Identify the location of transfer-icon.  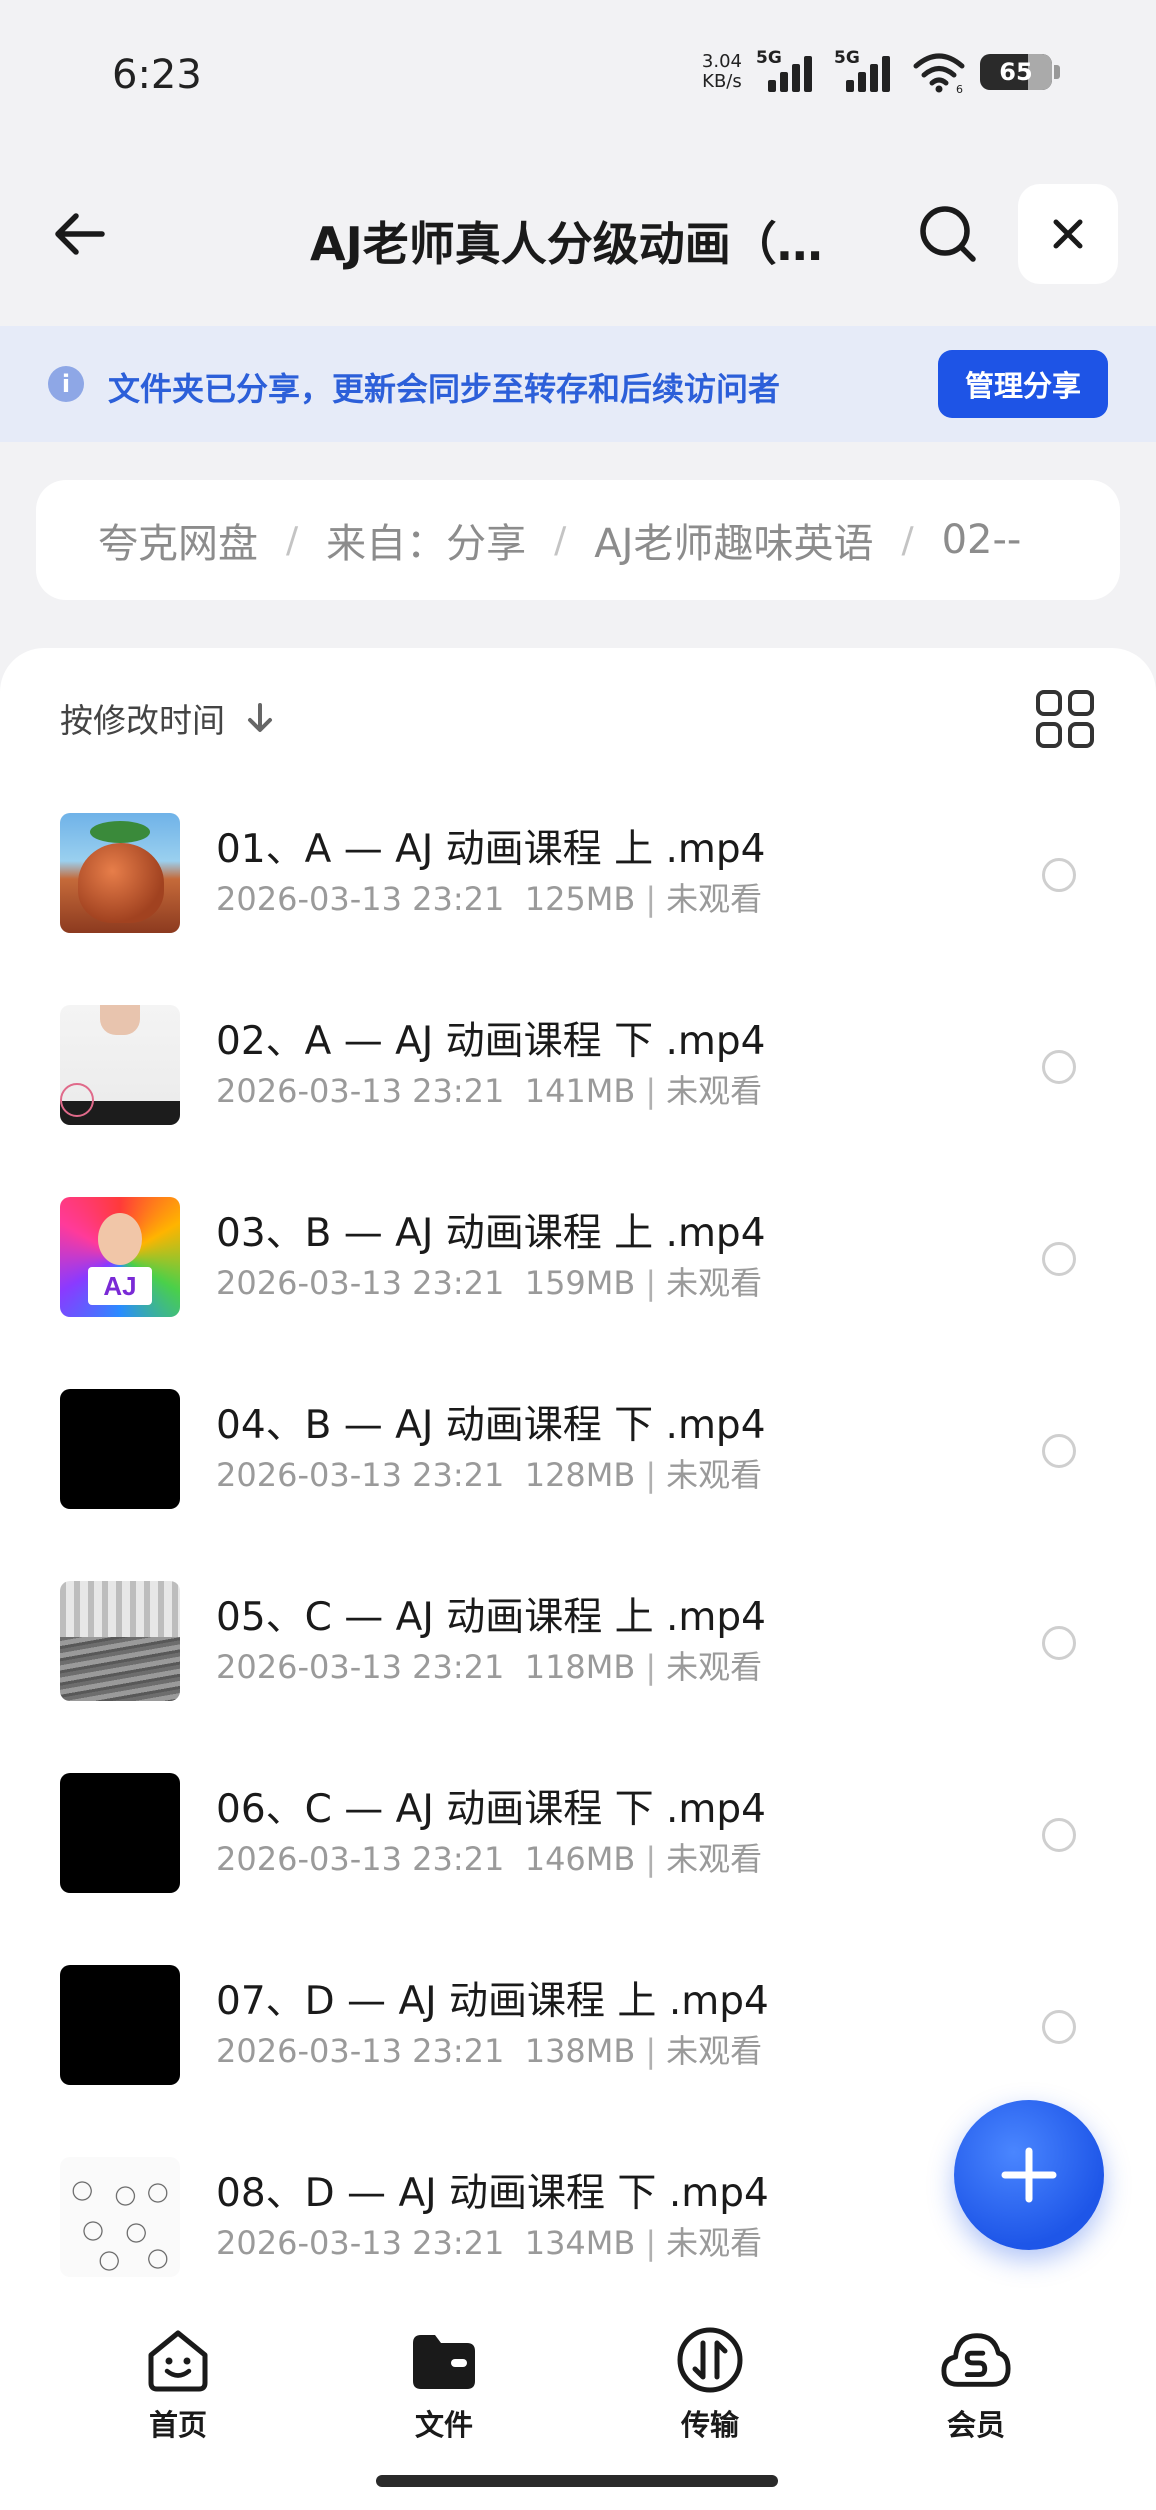
(710, 2360).